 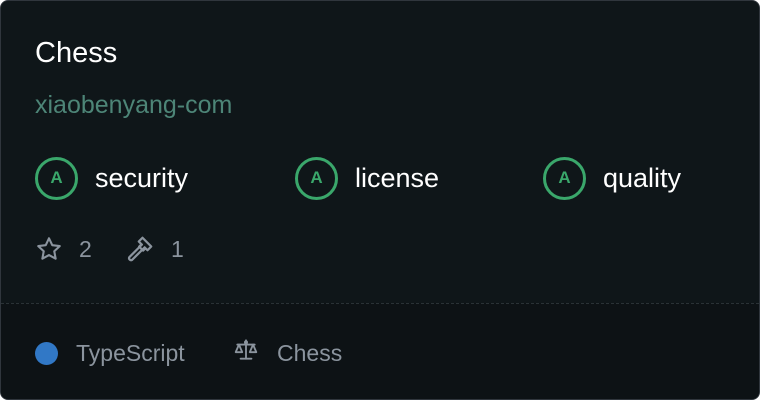 I want to click on license-label: Chess, so click(x=310, y=352).